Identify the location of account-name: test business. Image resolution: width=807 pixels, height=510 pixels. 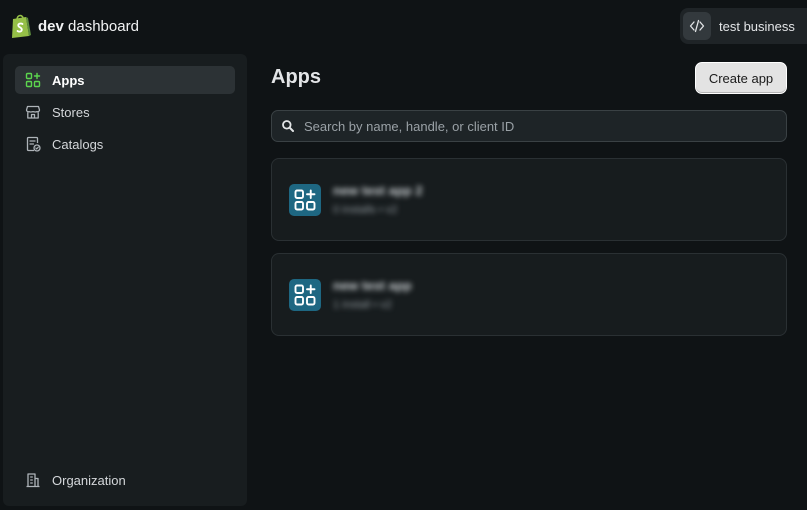
(757, 26).